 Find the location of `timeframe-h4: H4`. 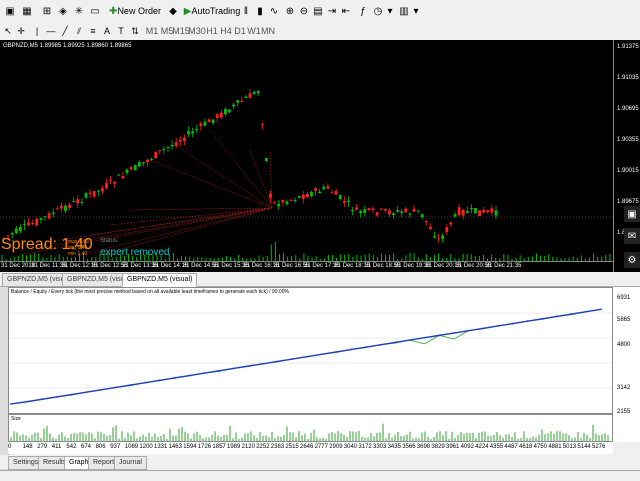

timeframe-h4: H4 is located at coordinates (226, 31).